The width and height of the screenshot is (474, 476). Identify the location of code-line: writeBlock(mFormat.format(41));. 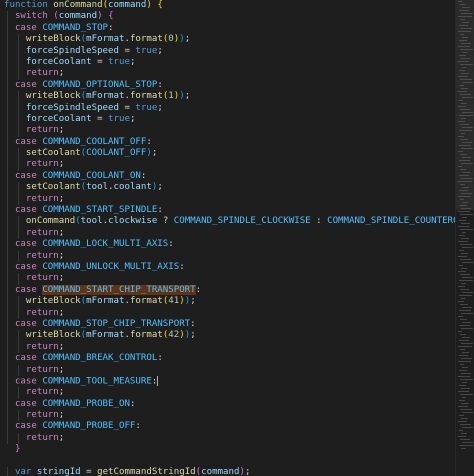
(227, 302).